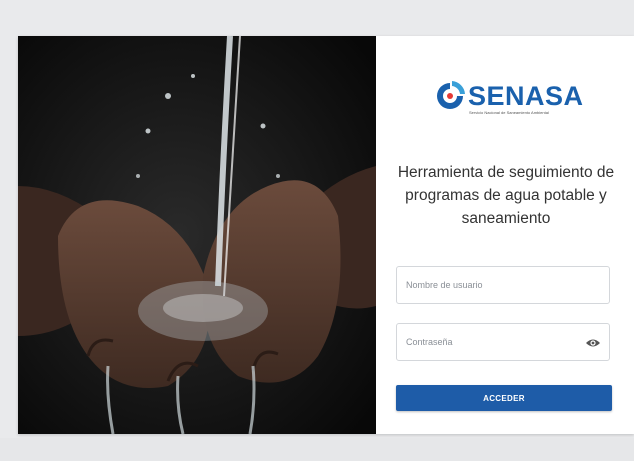  What do you see at coordinates (593, 343) in the screenshot?
I see `eye-icon` at bounding box center [593, 343].